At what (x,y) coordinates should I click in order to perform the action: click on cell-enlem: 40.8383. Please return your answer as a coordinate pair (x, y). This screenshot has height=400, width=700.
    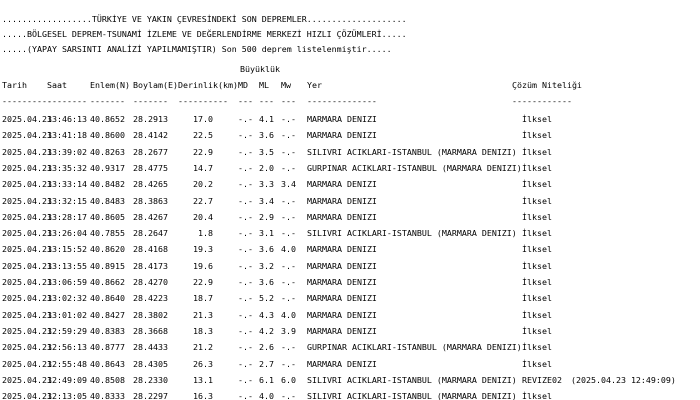
    Looking at the image, I should click on (107, 330).